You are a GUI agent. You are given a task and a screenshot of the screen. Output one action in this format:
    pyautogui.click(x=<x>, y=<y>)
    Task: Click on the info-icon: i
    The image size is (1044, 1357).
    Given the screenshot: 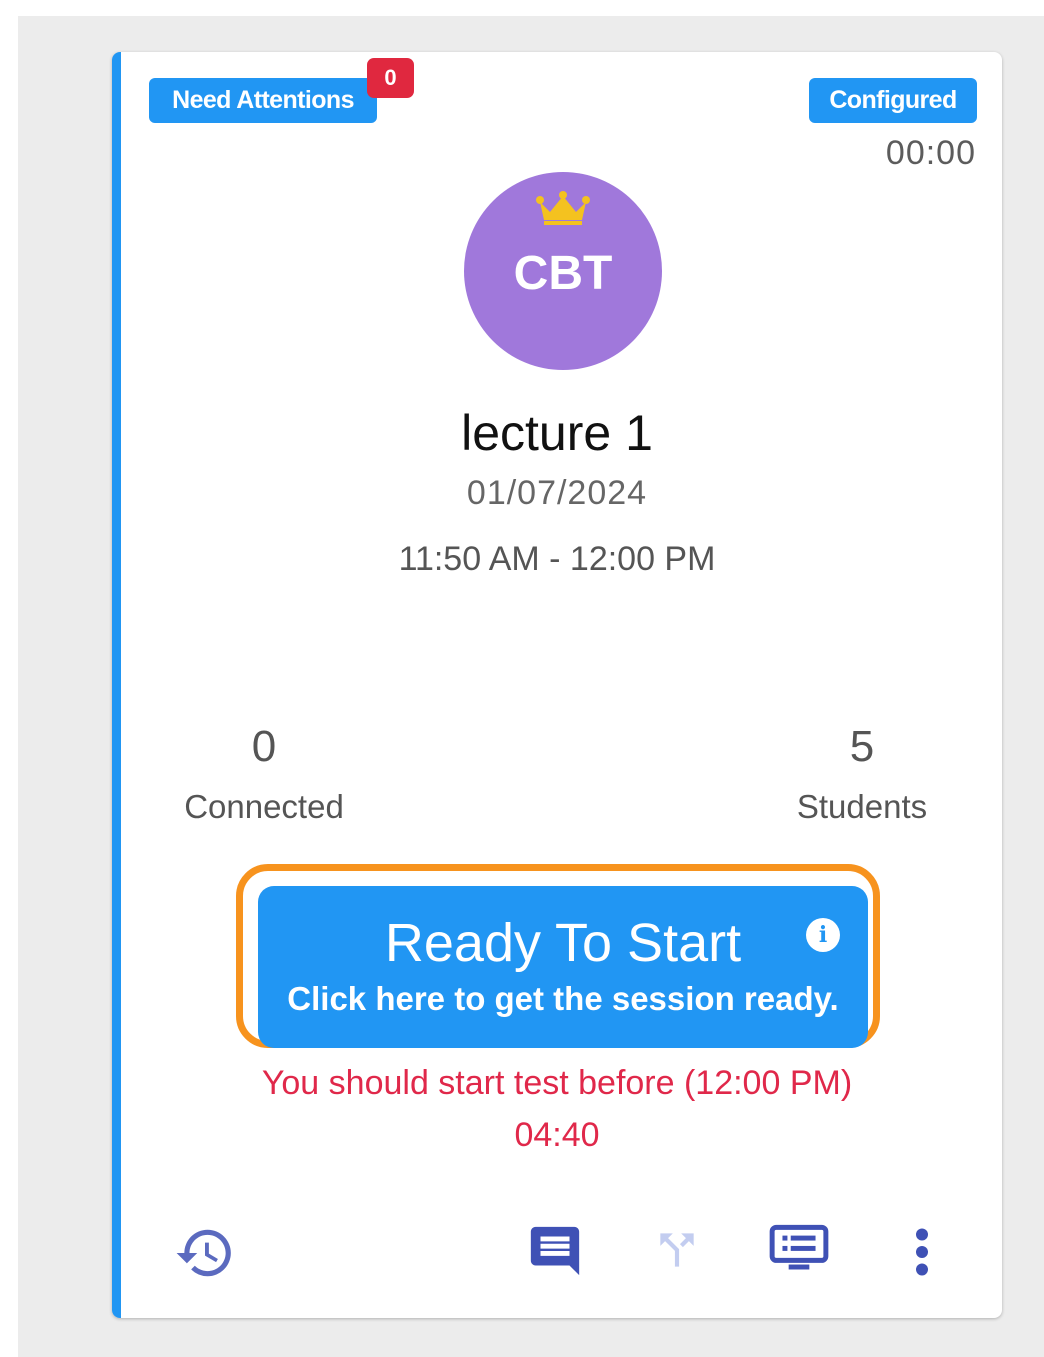 What is the action you would take?
    pyautogui.click(x=823, y=935)
    